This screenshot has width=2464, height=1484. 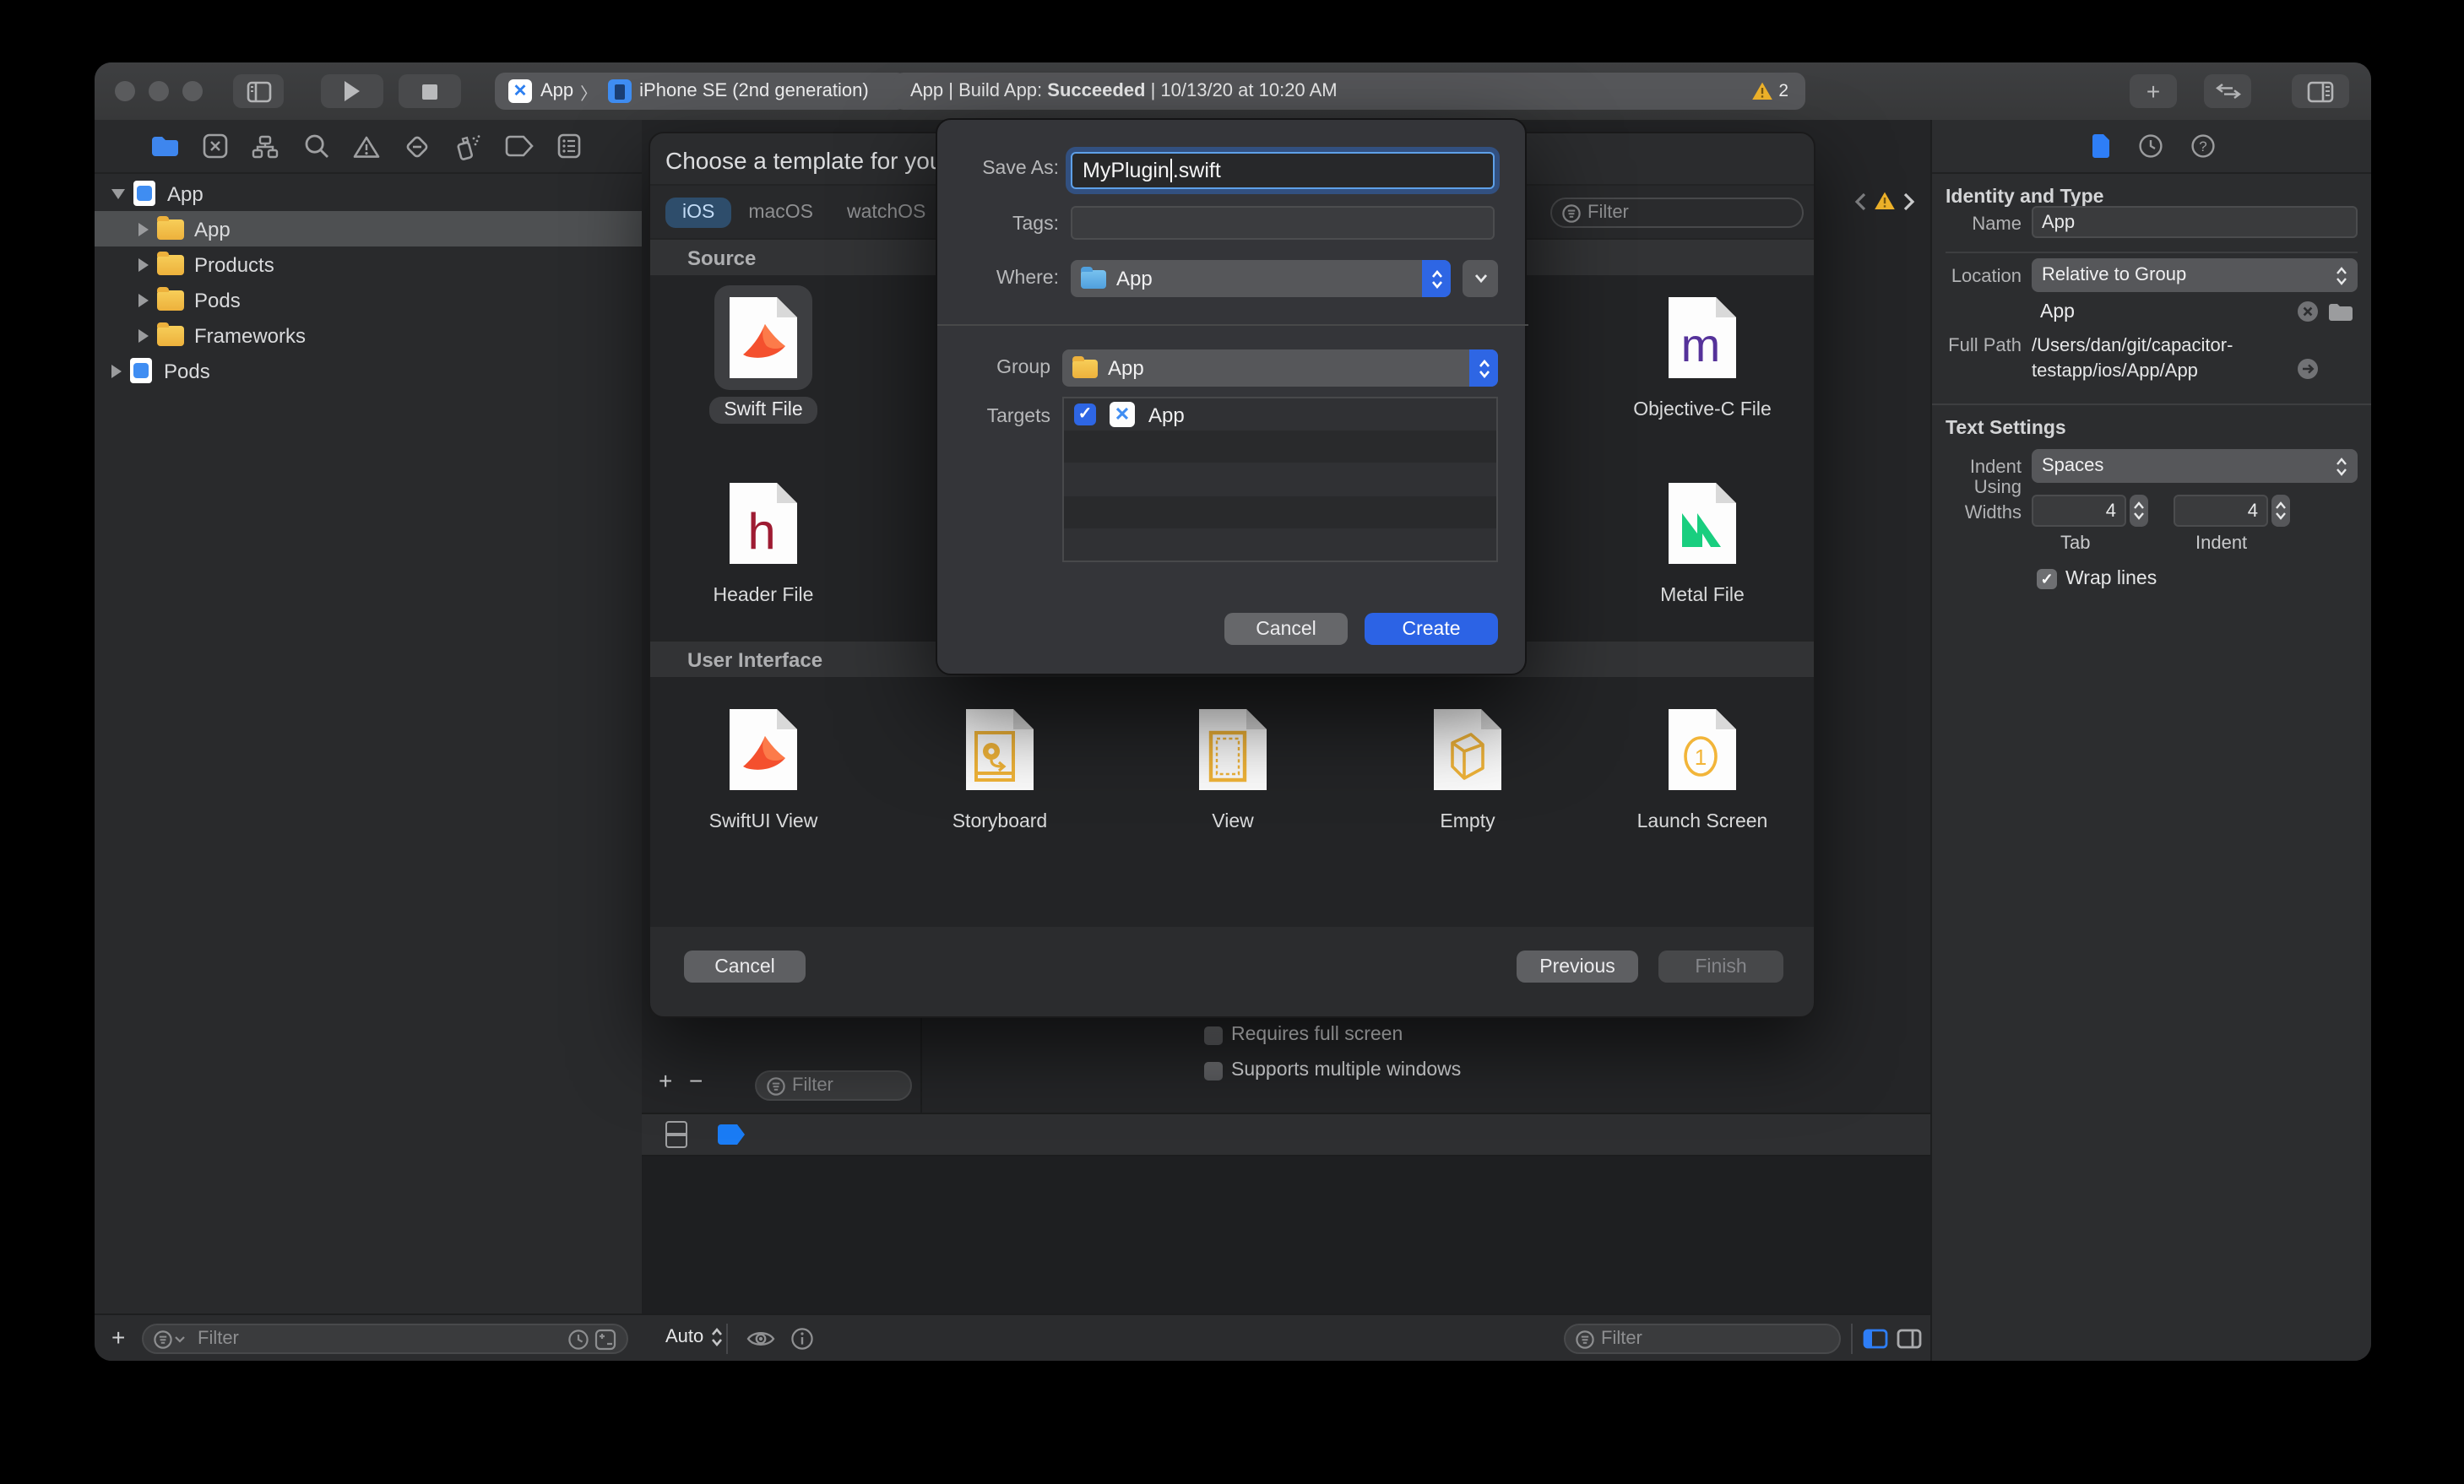 I want to click on issue-navigator-tab, so click(x=366, y=146).